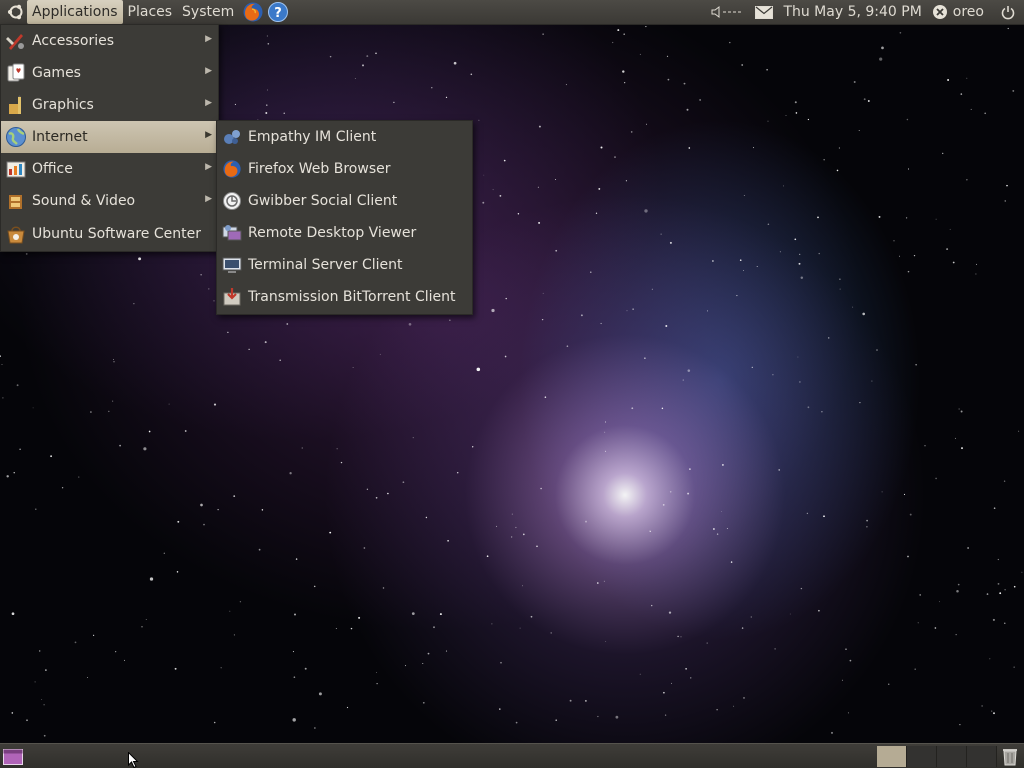 Image resolution: width=1024 pixels, height=768 pixels. Describe the element at coordinates (16, 41) in the screenshot. I see `accessories-icon` at that location.